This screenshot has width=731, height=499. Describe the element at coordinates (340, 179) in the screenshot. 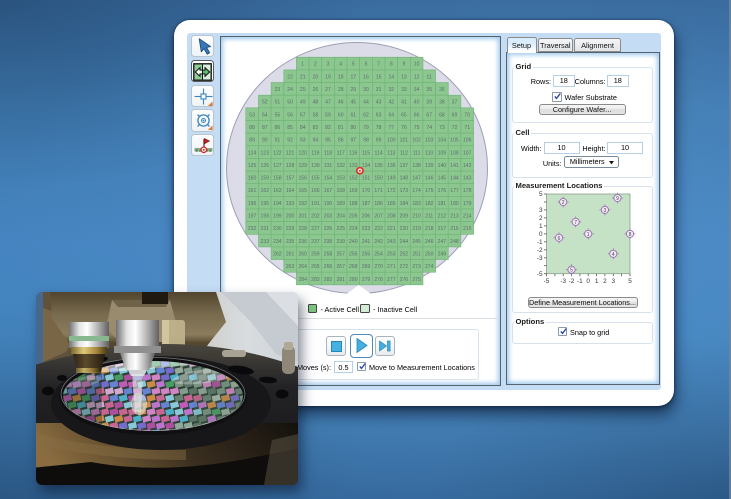

I see `svg-text: 153` at that location.